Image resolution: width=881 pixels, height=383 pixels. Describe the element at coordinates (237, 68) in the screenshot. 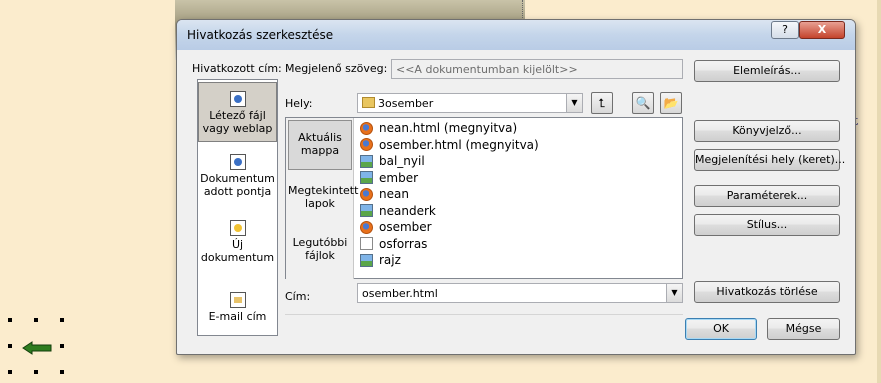

I see `link-to-label: Hivatkozott cím:` at that location.